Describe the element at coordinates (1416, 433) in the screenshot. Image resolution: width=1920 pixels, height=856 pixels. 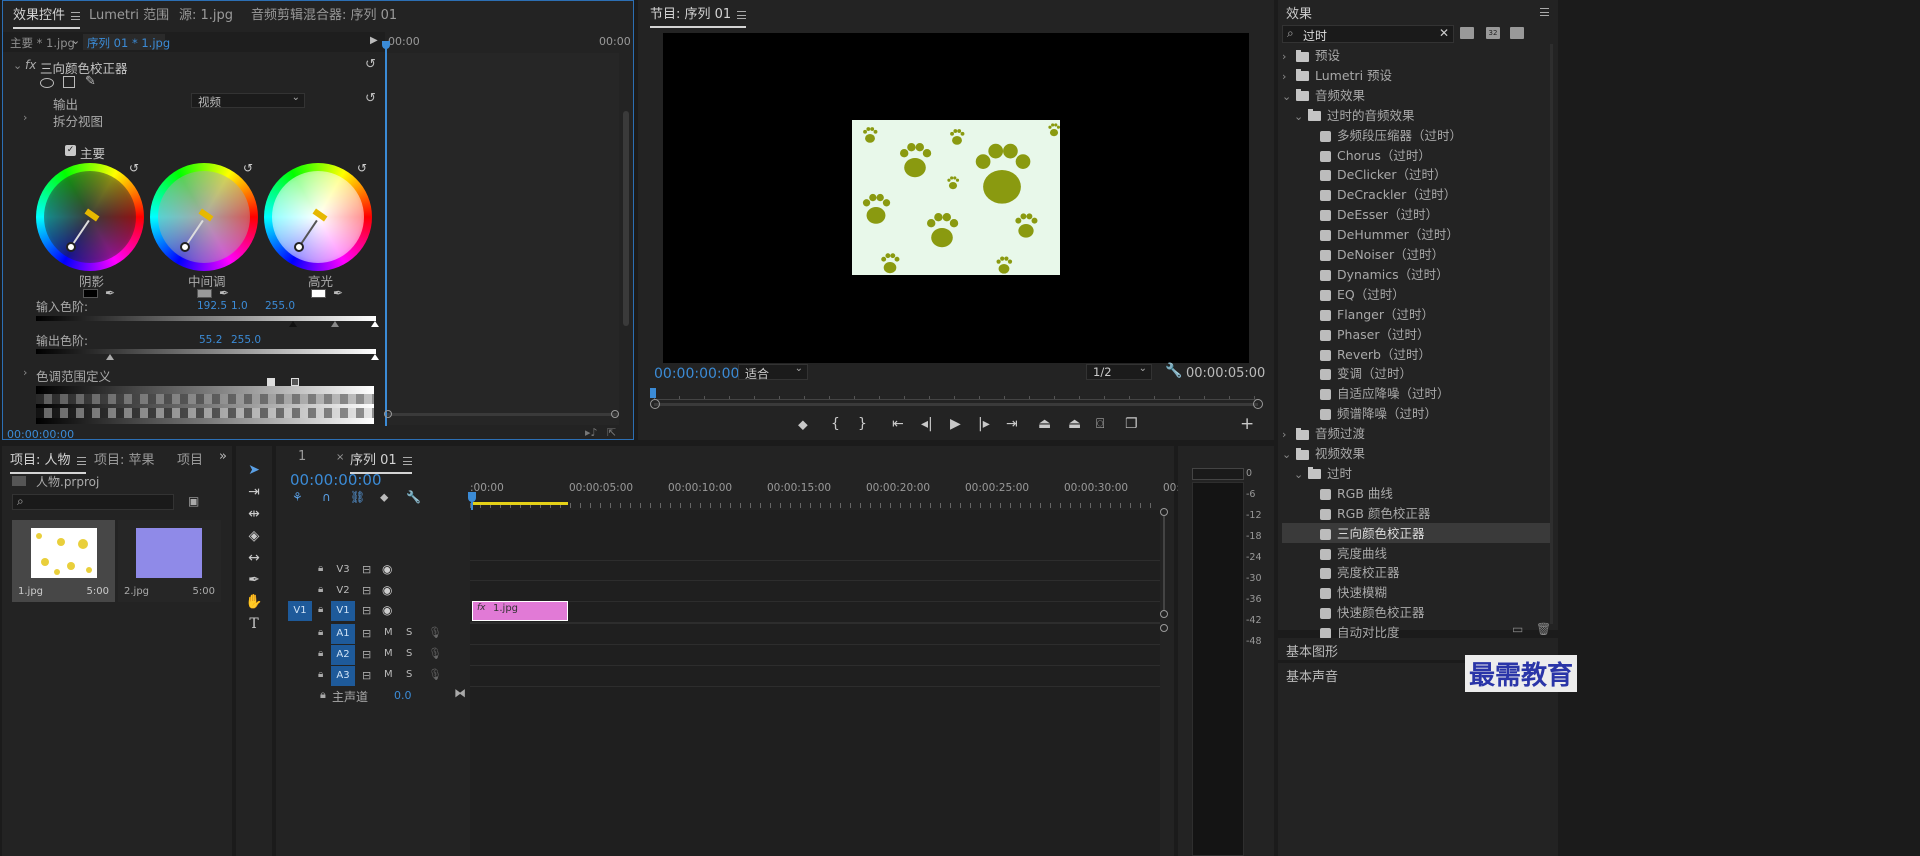
I see `effects-folder: › 音频过渡` at that location.